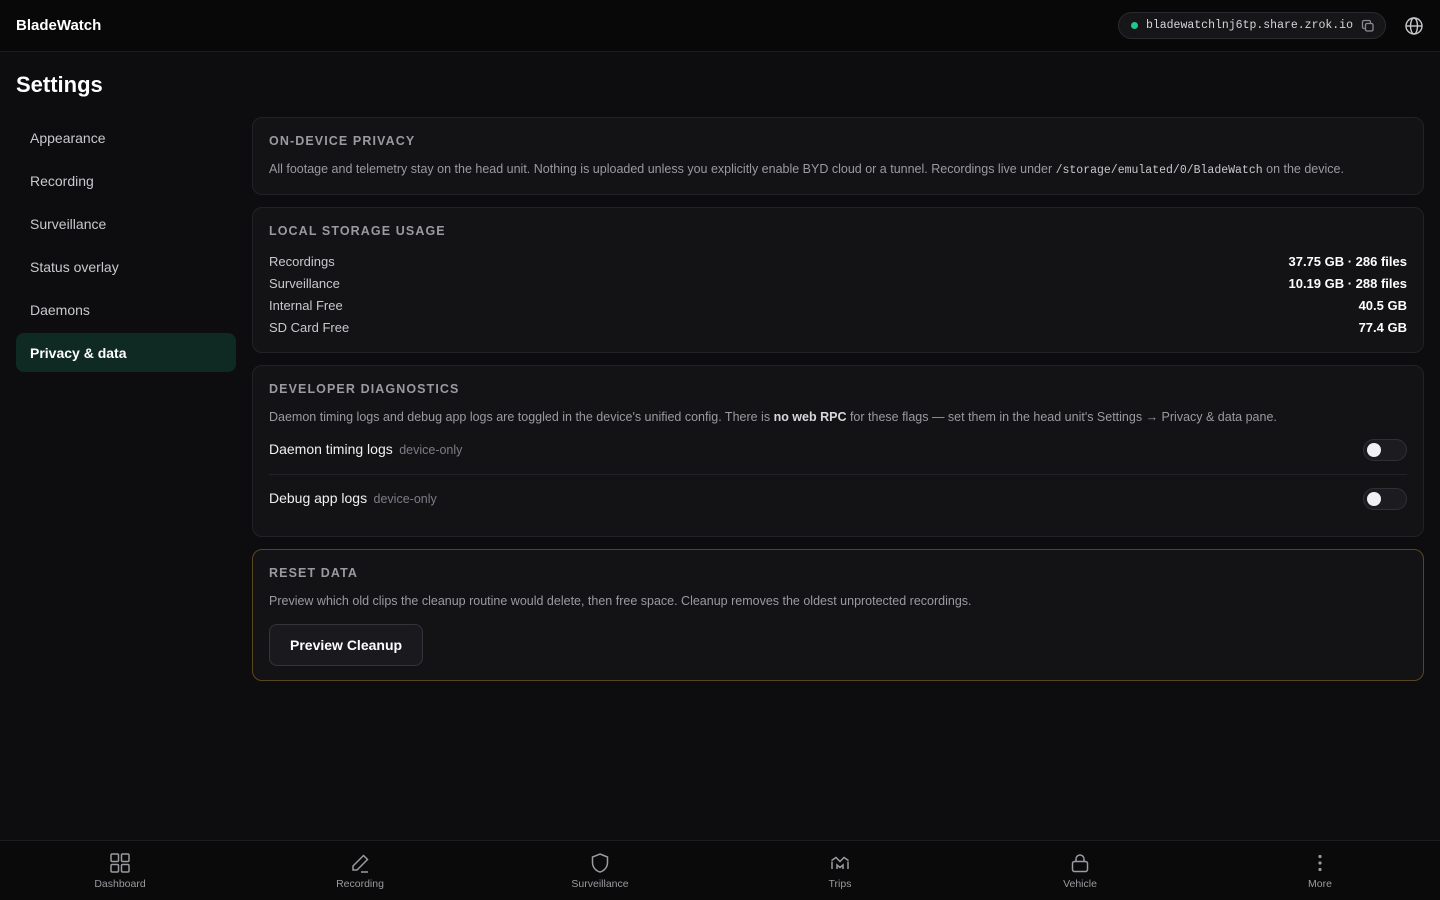  What do you see at coordinates (318, 497) in the screenshot?
I see `toggle-label: Debug app logs` at bounding box center [318, 497].